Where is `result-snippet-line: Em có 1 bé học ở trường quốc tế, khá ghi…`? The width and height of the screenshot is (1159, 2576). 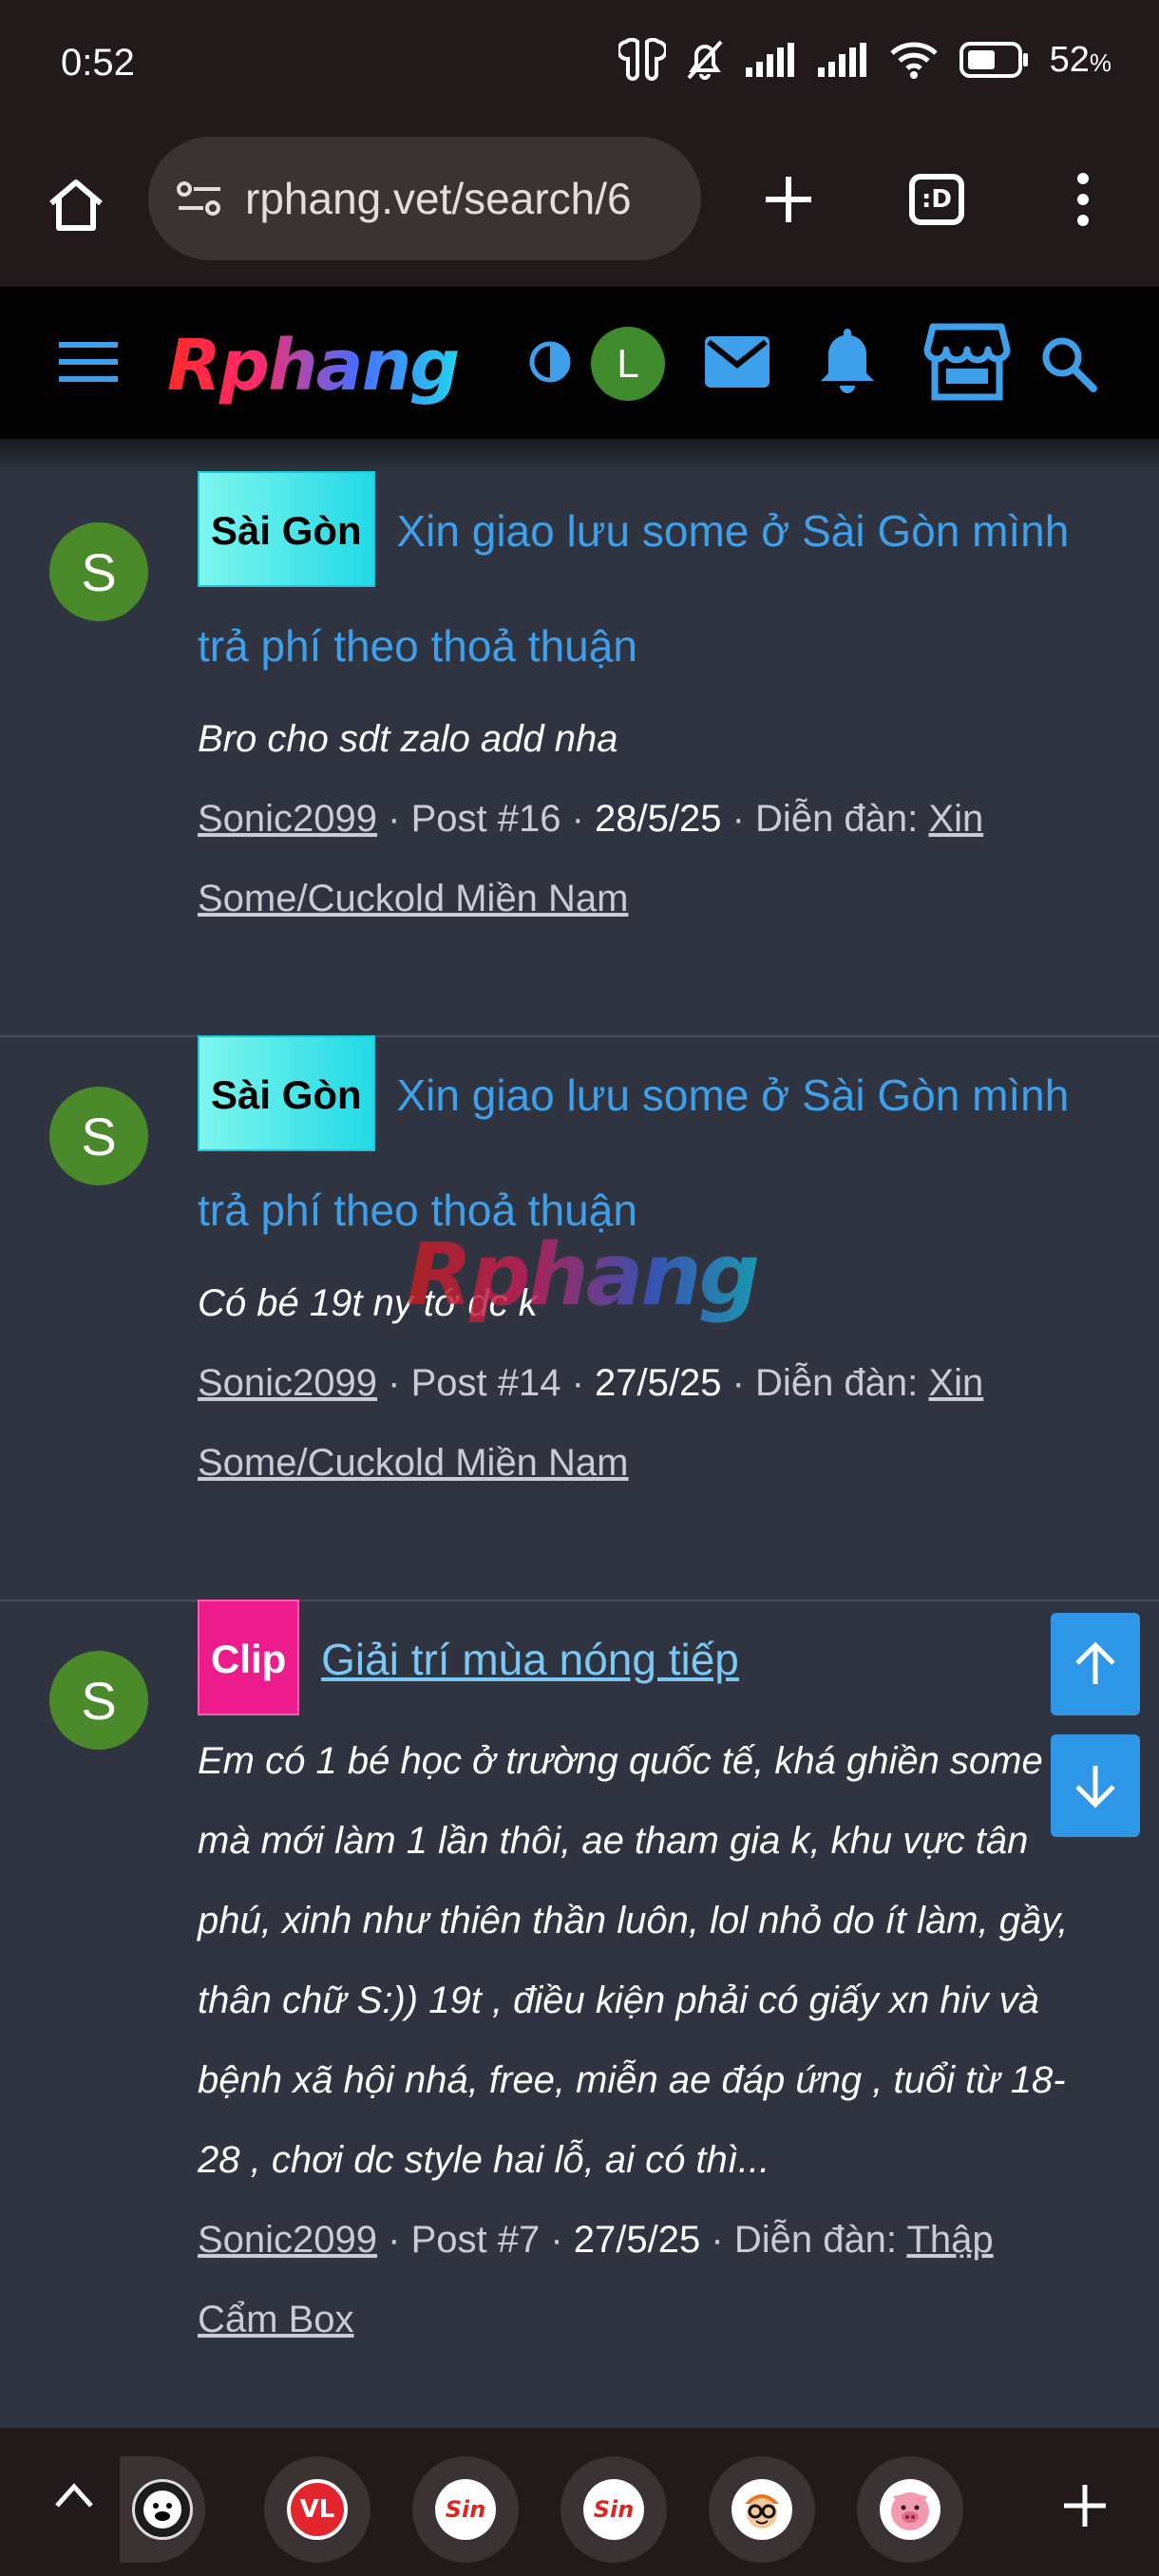 result-snippet-line: Em có 1 bé học ở trường quốc tế, khá ghi… is located at coordinates (620, 1761).